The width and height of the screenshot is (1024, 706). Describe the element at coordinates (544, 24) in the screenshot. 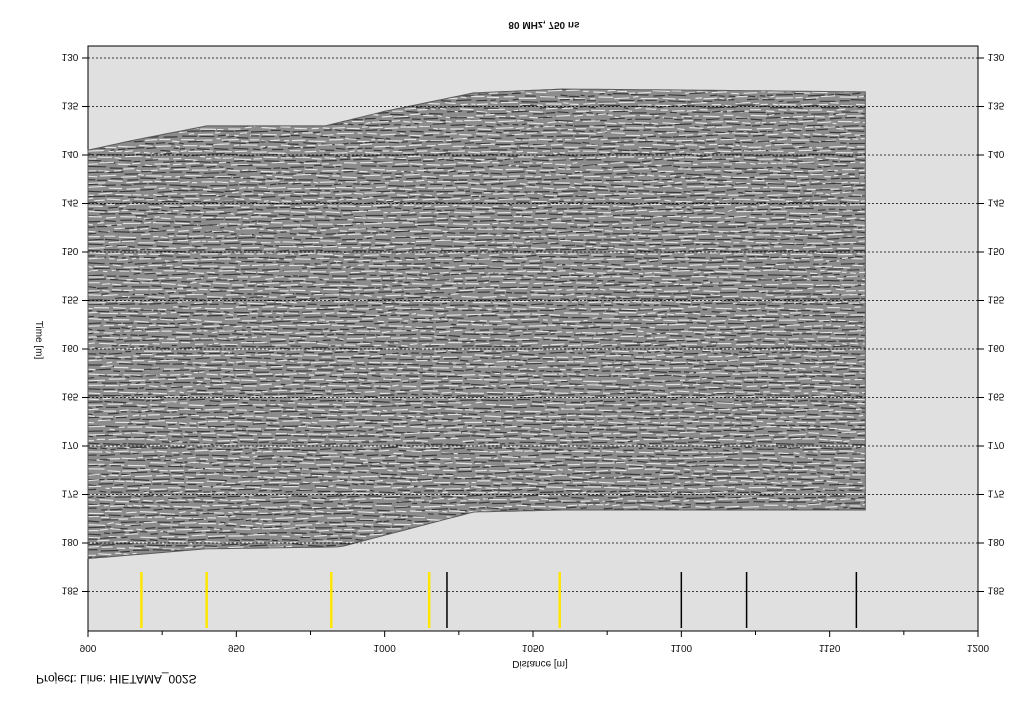

I see `chart-title: 80 MHz, 750 ns` at that location.